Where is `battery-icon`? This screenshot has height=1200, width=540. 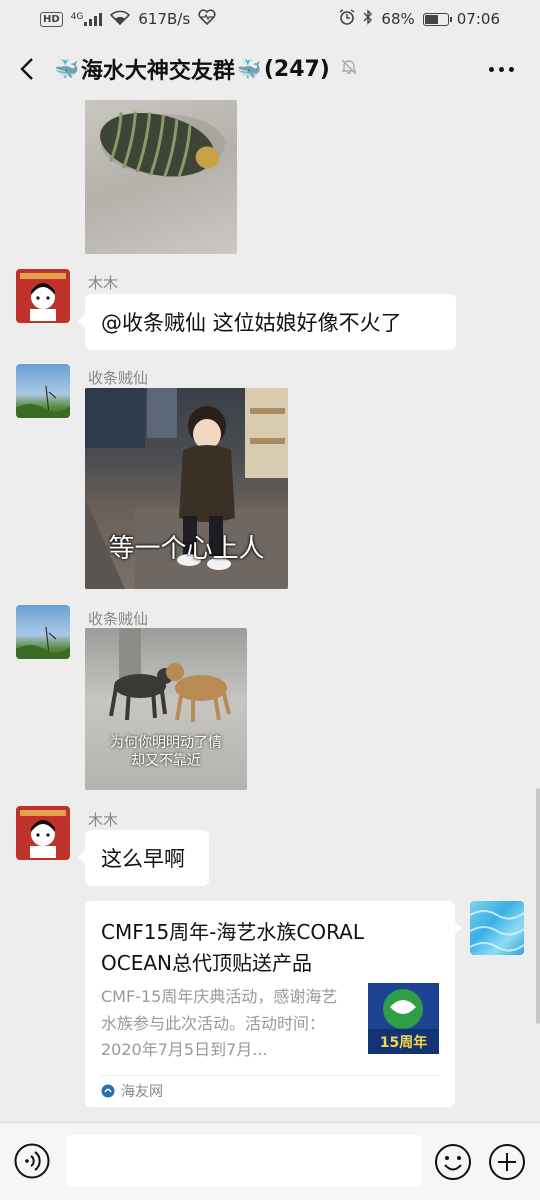
battery-icon is located at coordinates (437, 19).